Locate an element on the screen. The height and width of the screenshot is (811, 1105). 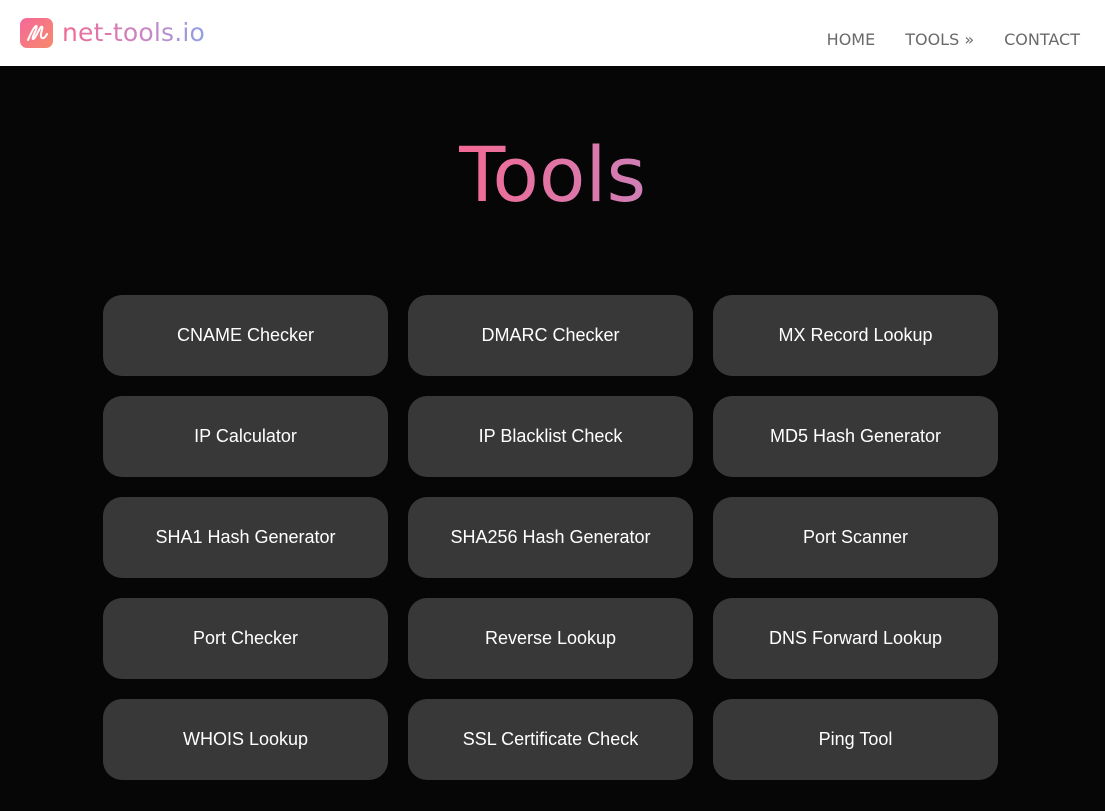
tool-button-port-checker: Port Checker is located at coordinates (245, 638).